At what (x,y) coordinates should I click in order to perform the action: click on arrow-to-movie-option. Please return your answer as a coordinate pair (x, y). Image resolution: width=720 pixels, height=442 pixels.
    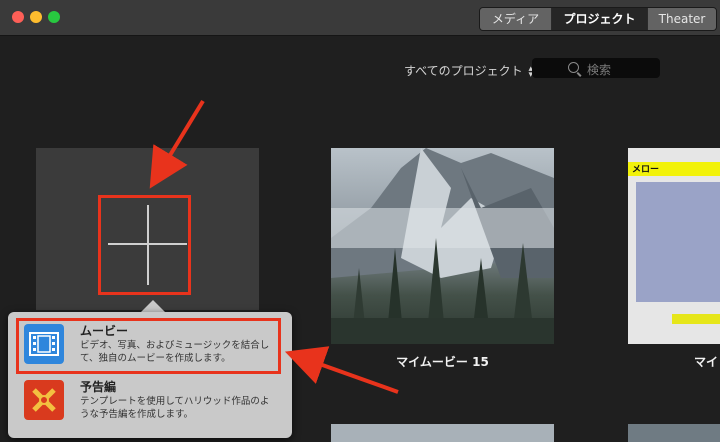
    Looking at the image, I should click on (341, 370).